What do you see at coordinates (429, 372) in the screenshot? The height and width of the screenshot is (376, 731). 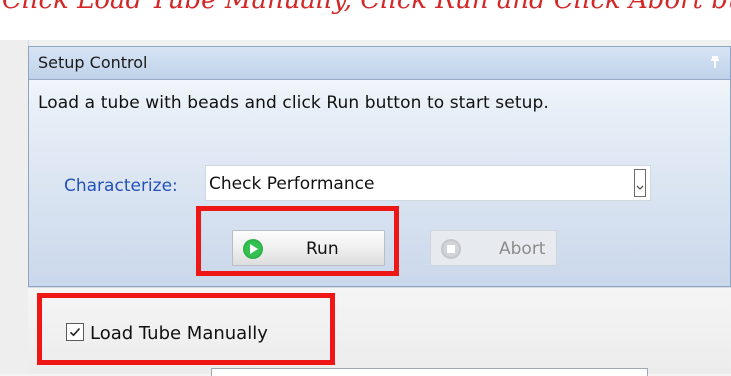 I see `bottom-input-field` at bounding box center [429, 372].